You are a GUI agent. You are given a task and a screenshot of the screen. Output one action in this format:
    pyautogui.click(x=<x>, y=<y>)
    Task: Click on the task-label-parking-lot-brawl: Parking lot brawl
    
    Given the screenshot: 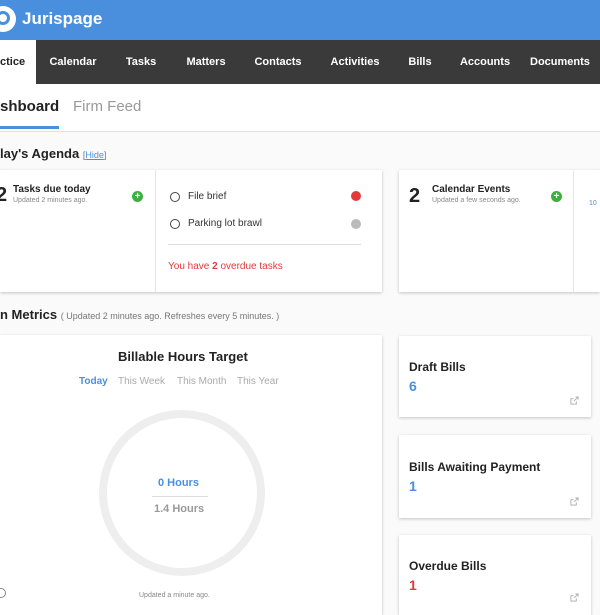 What is the action you would take?
    pyautogui.click(x=225, y=223)
    